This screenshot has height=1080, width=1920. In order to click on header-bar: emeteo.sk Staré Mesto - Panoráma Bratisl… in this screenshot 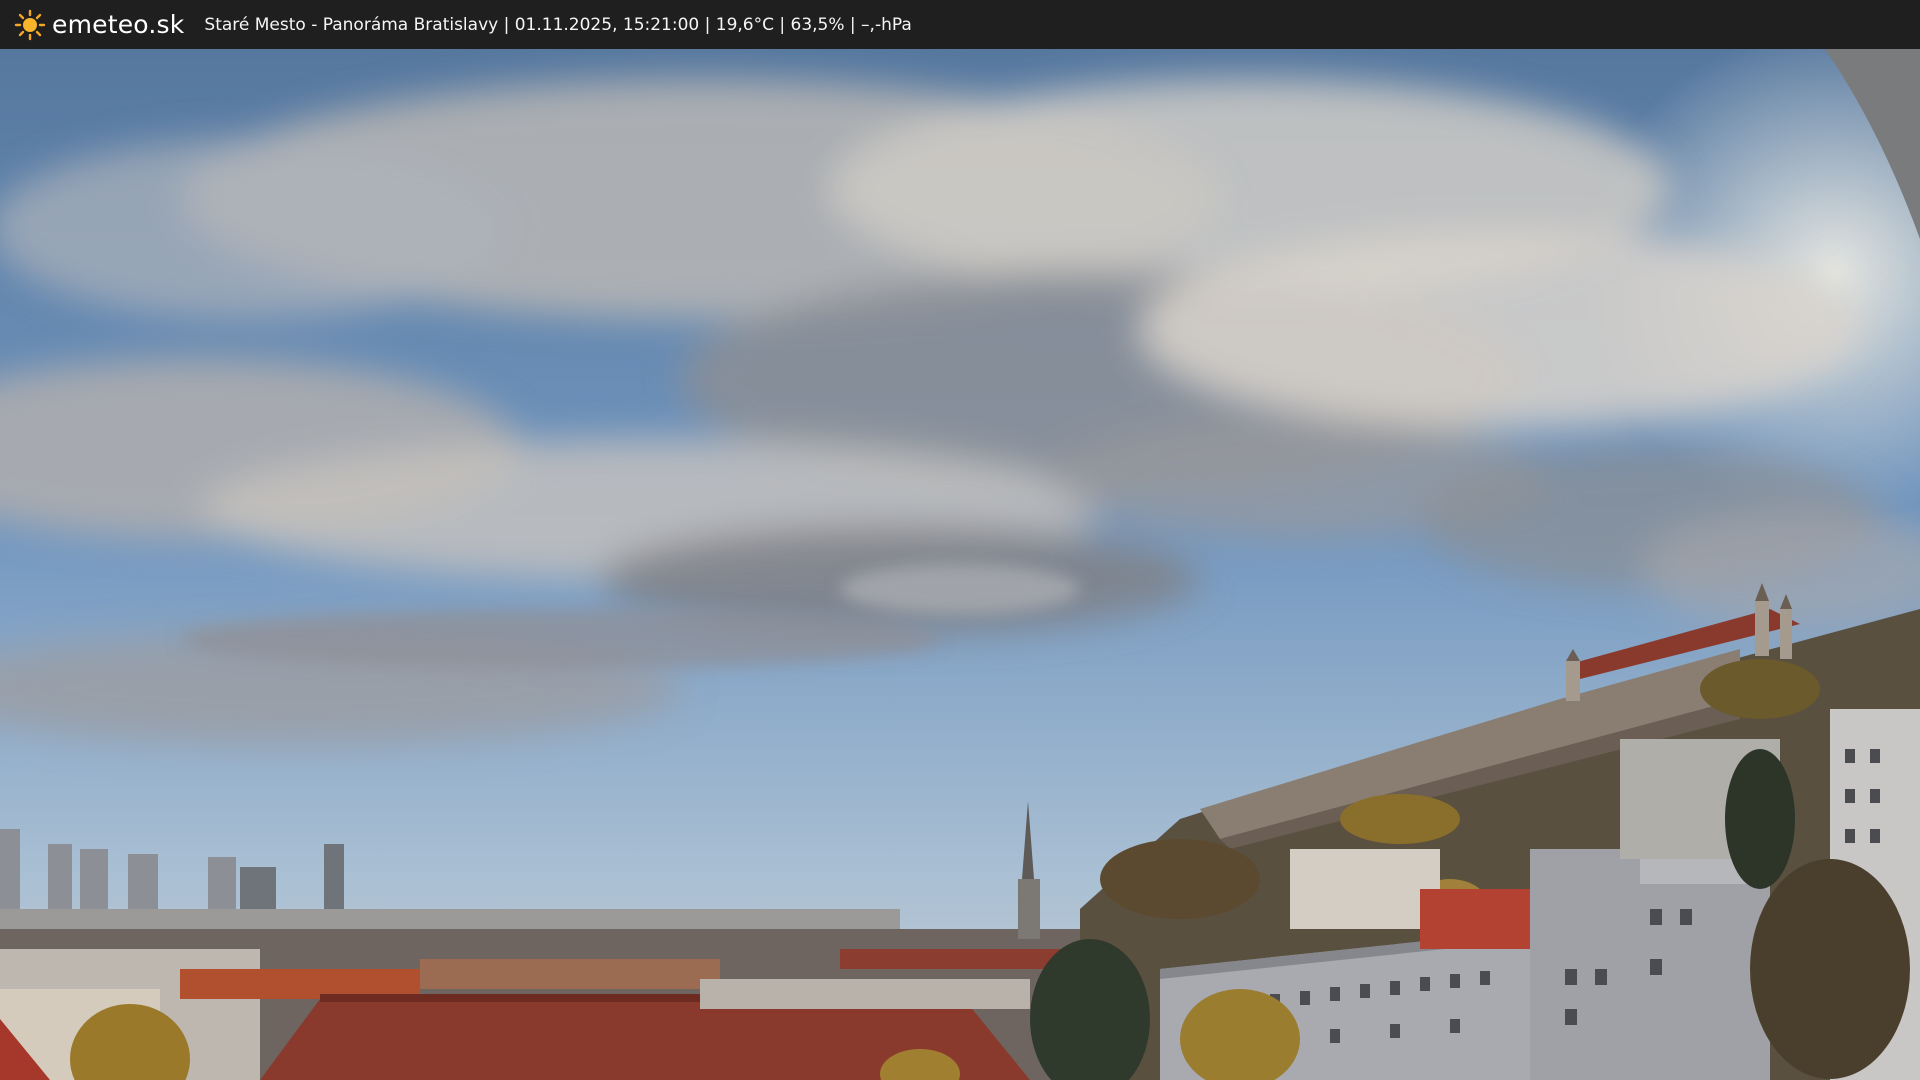, I will do `click(960, 24)`.